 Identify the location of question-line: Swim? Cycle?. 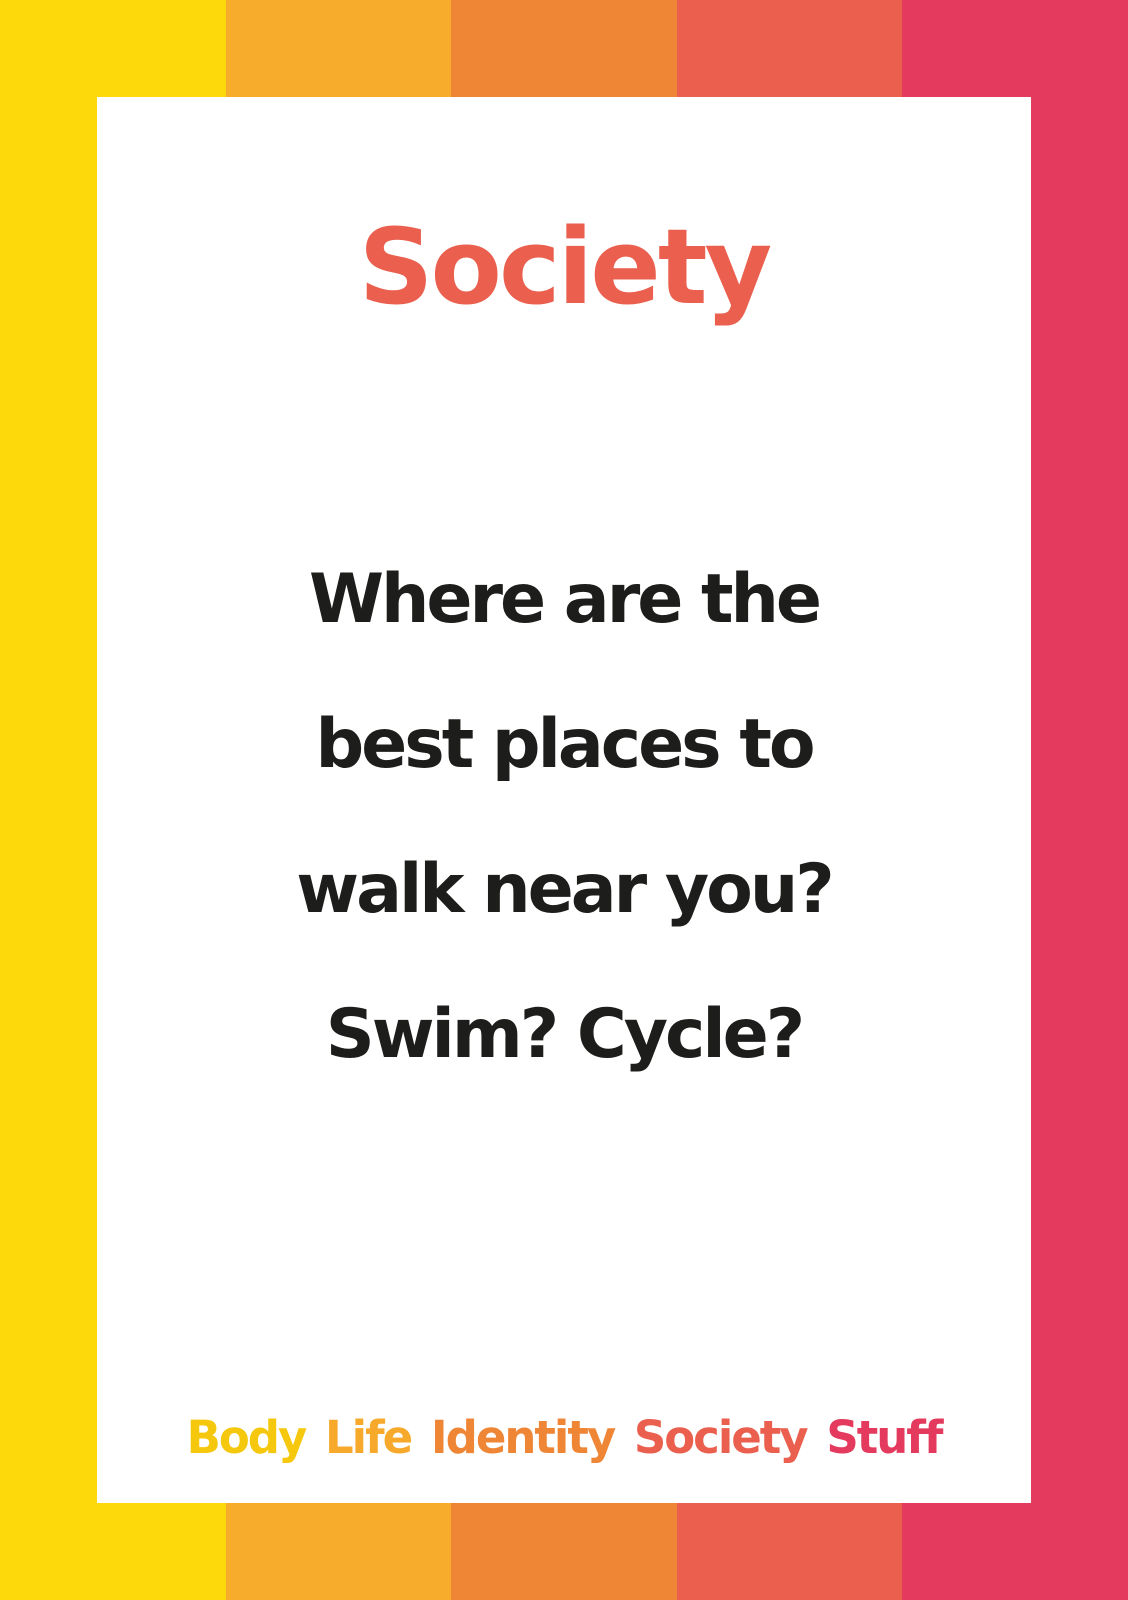
(565, 1034).